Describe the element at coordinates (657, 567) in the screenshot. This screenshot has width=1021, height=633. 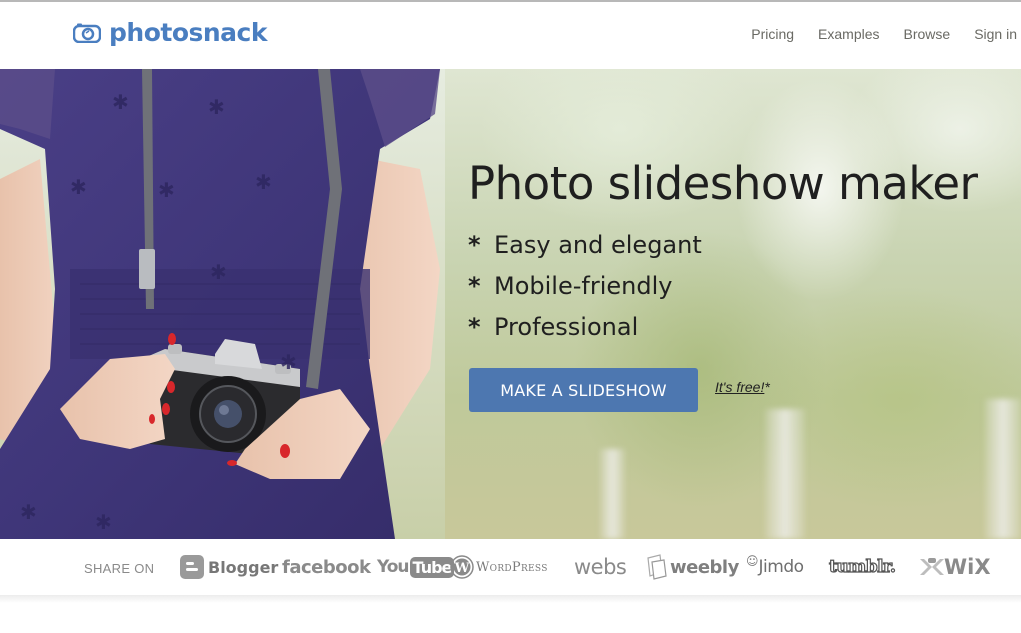
I see `weebly-icon` at that location.